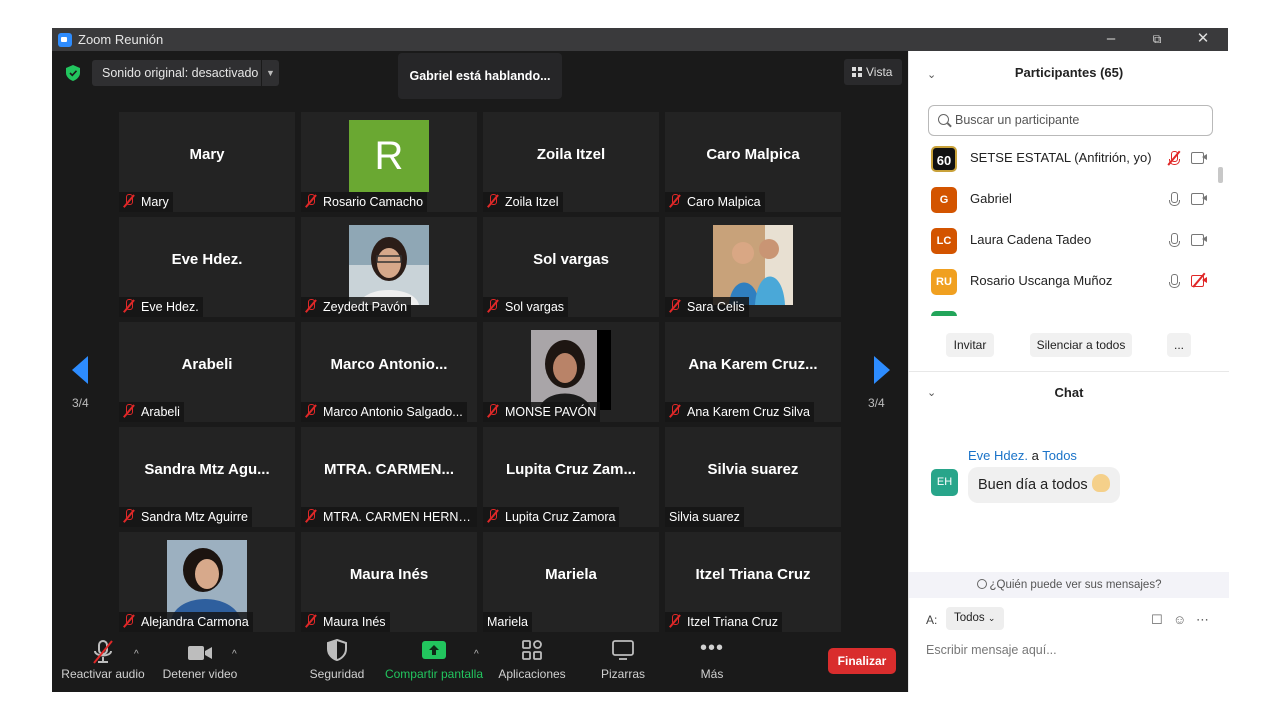 The height and width of the screenshot is (720, 1280). What do you see at coordinates (1059, 455) in the screenshot?
I see `chat-recipient: Todos` at bounding box center [1059, 455].